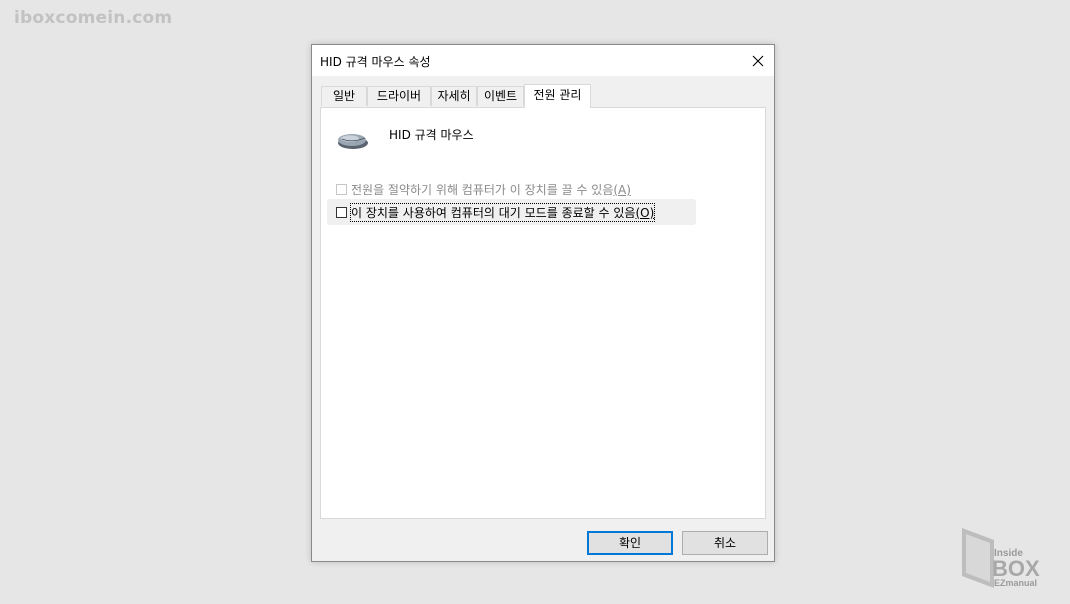 The image size is (1070, 604). I want to click on allow-wake-option: 이 장치를 사용하여 컴퓨터의 대기 모드를 종료할 수 있음(O), so click(511, 212).